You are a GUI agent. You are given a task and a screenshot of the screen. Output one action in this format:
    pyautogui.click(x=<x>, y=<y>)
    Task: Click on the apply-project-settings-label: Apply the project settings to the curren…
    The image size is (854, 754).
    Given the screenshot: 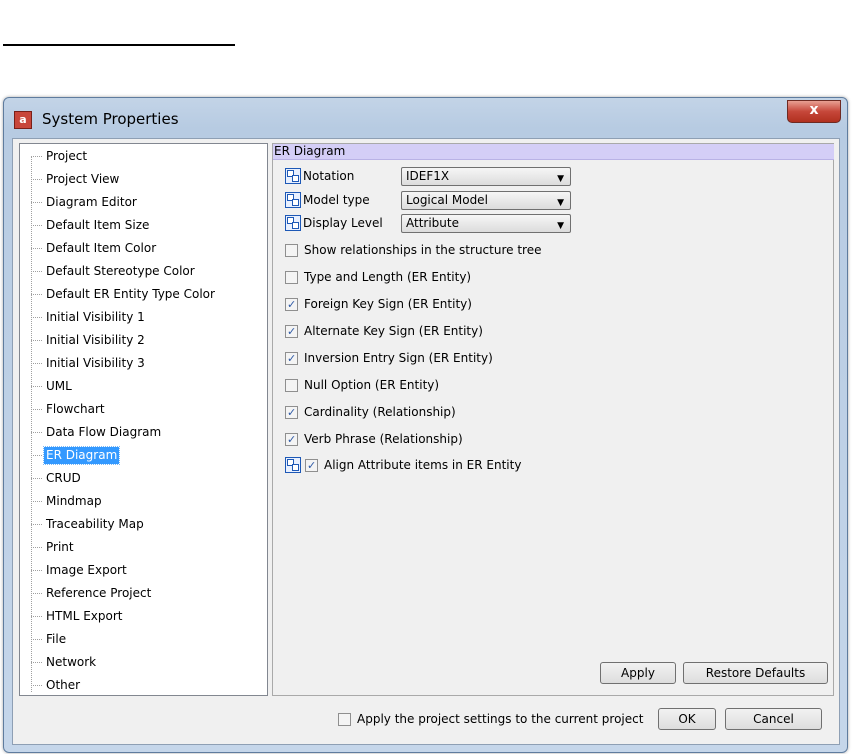 What is the action you would take?
    pyautogui.click(x=500, y=719)
    